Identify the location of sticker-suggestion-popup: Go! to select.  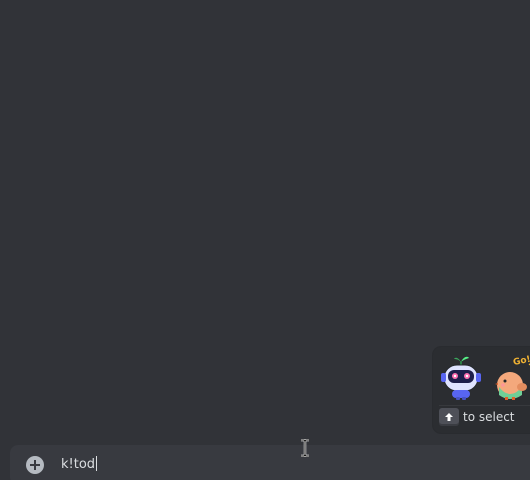
(481, 390).